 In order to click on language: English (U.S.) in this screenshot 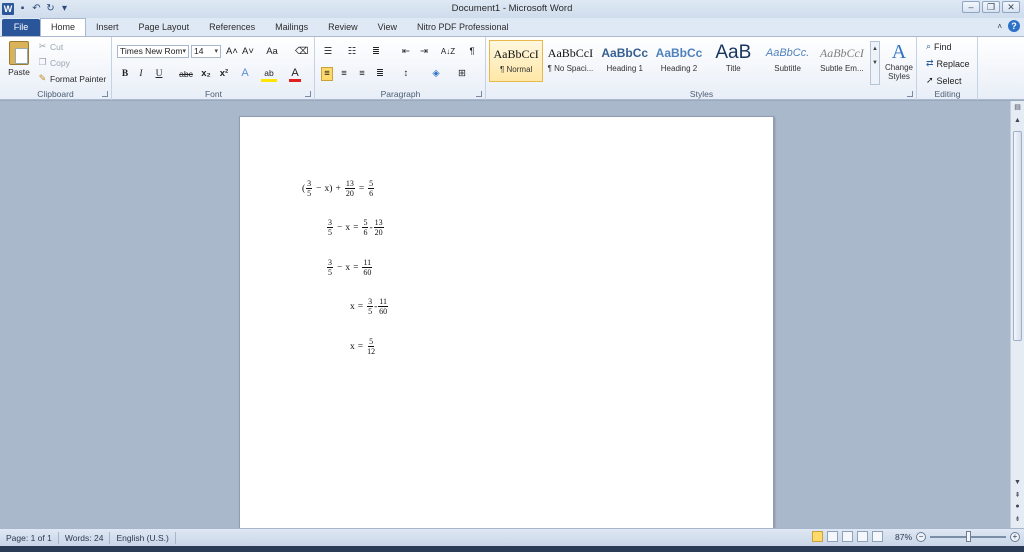, I will do `click(143, 537)`.